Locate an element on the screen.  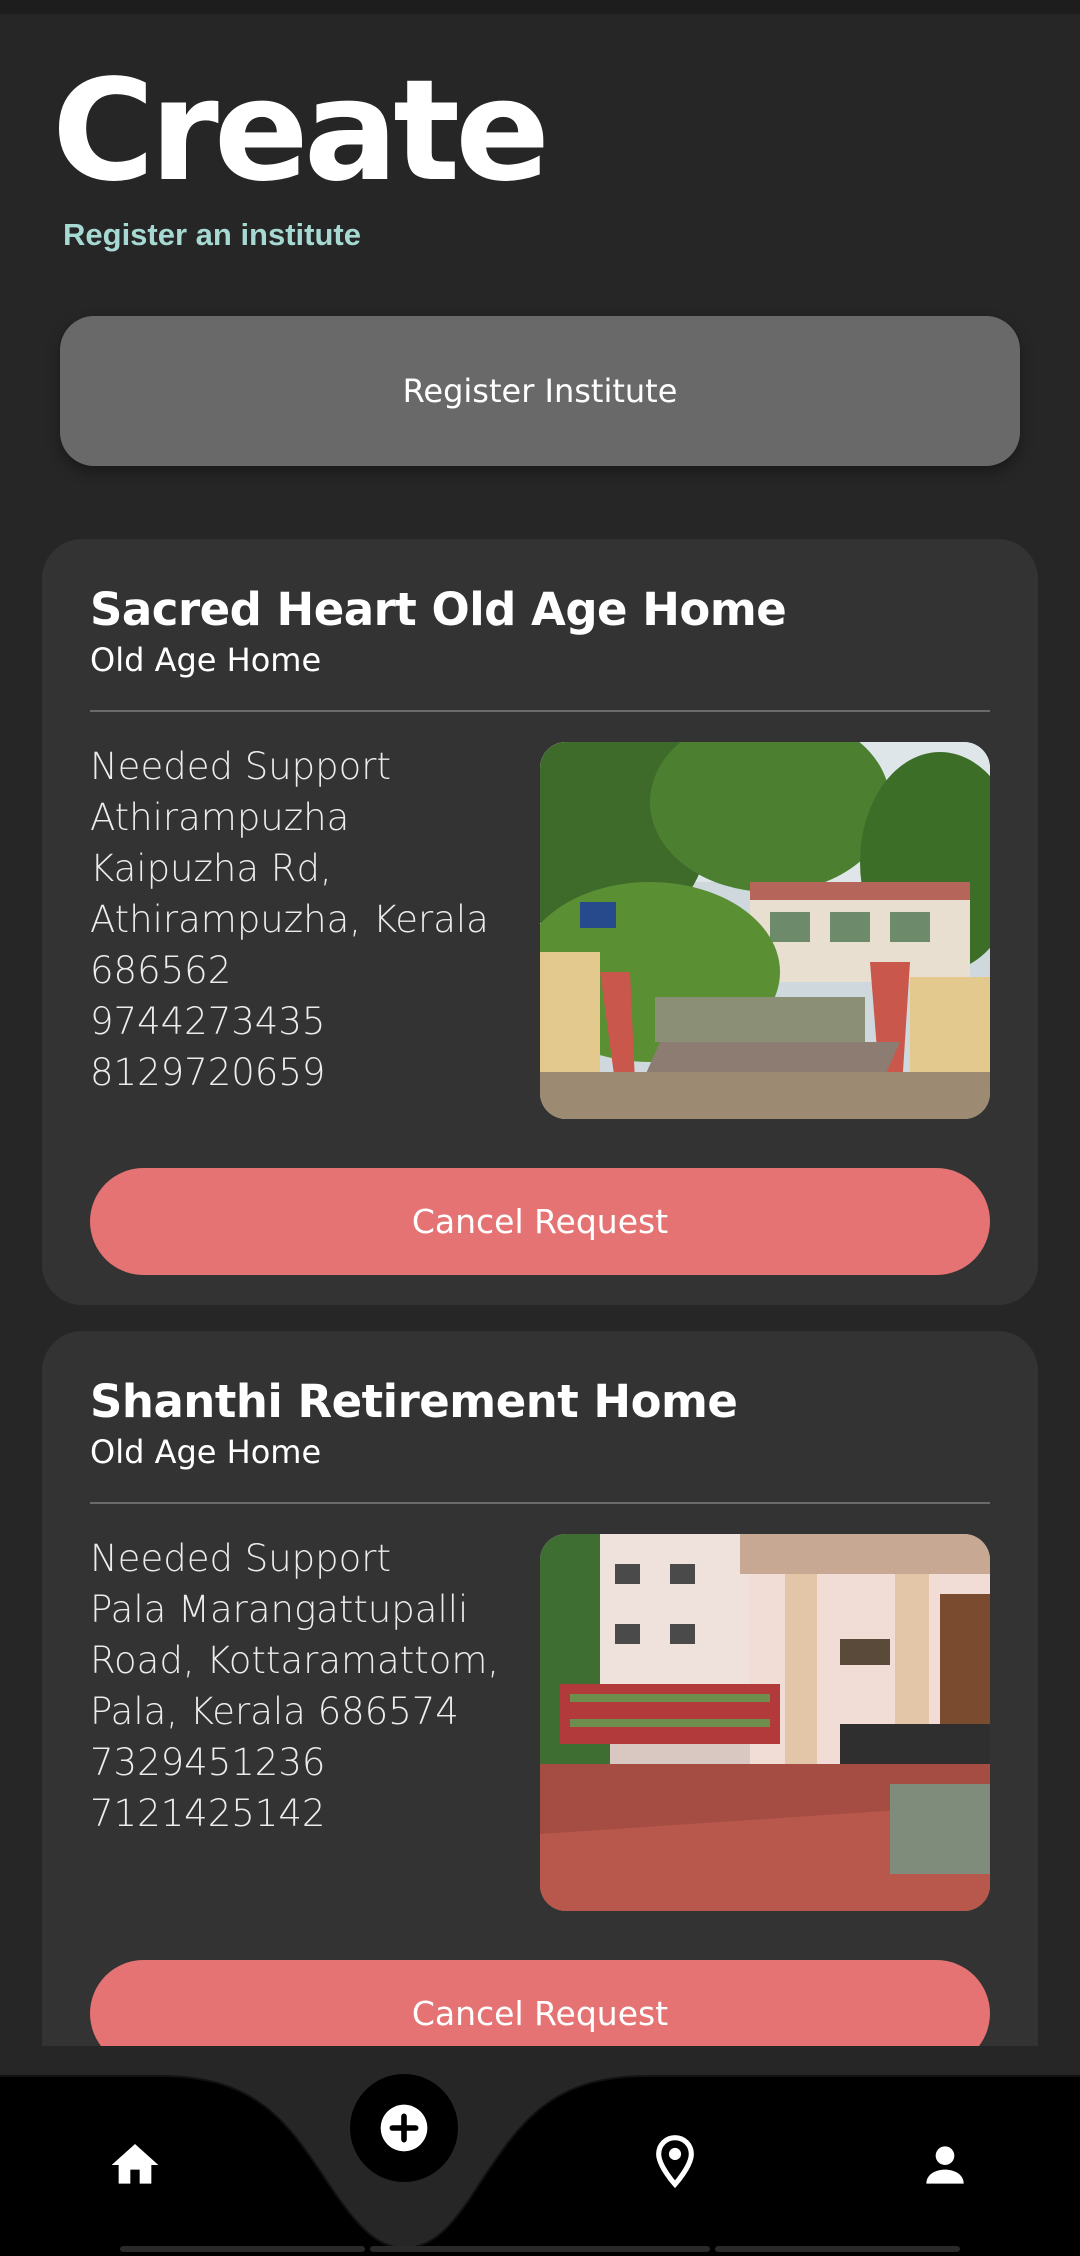
phone-number: 7121425142 is located at coordinates (208, 1813).